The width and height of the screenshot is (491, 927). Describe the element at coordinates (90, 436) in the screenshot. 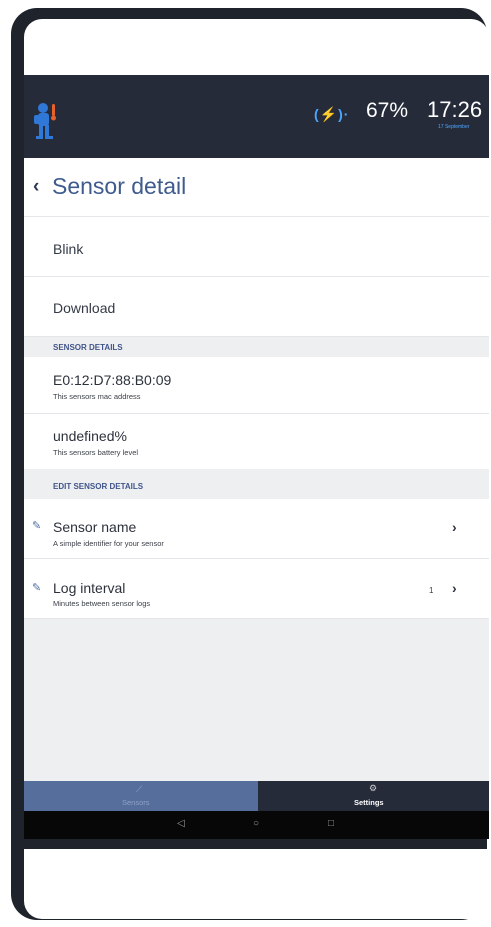

I see `sensor-battery: undefined%` at that location.